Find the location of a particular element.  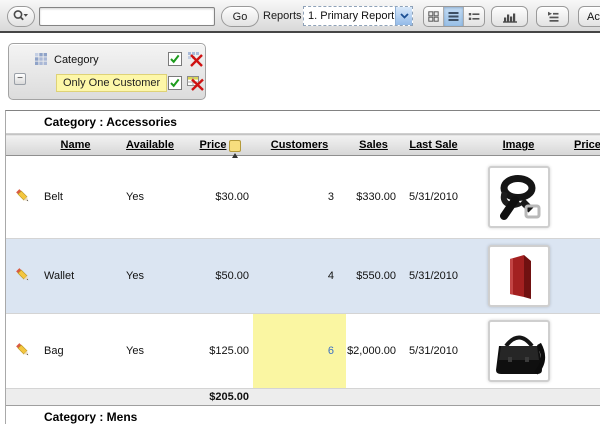

sort-link-price: Price is located at coordinates (213, 145).